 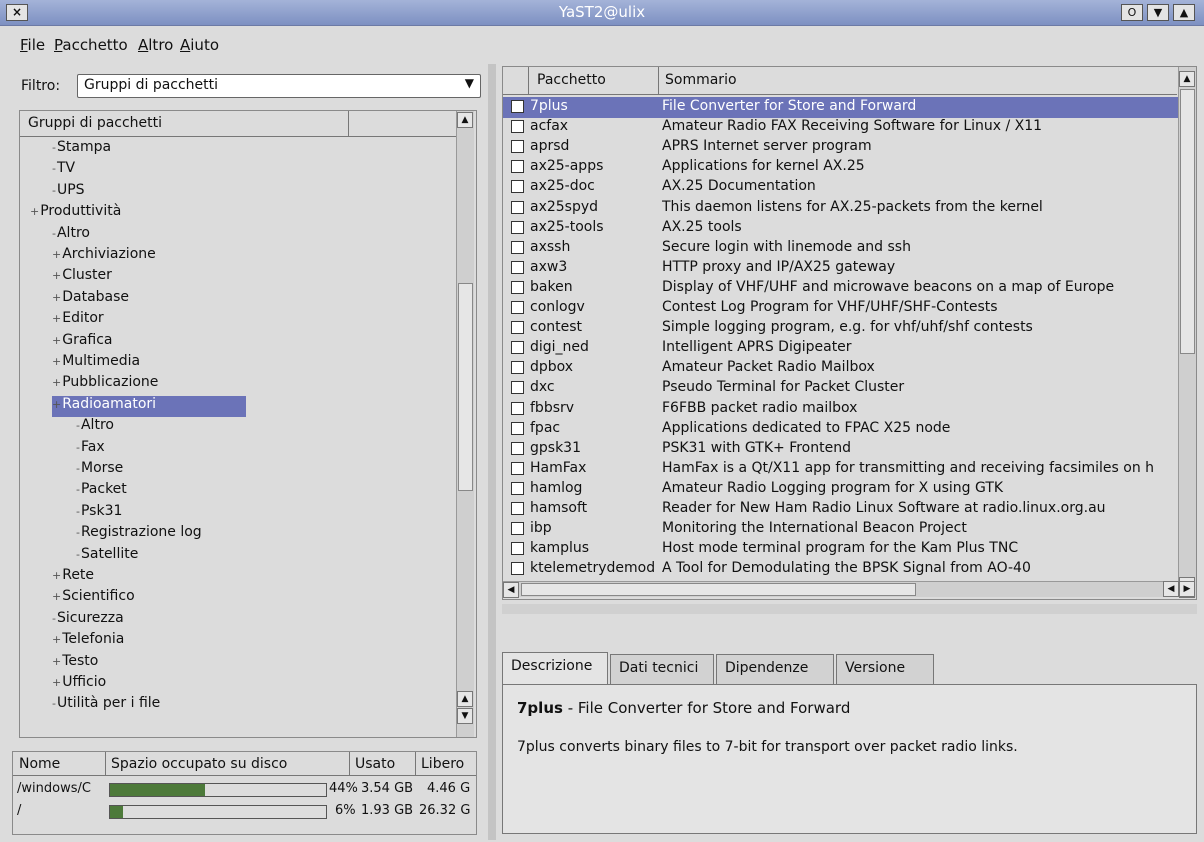 I want to click on tree-item: +Telefonia, so click(x=88, y=641).